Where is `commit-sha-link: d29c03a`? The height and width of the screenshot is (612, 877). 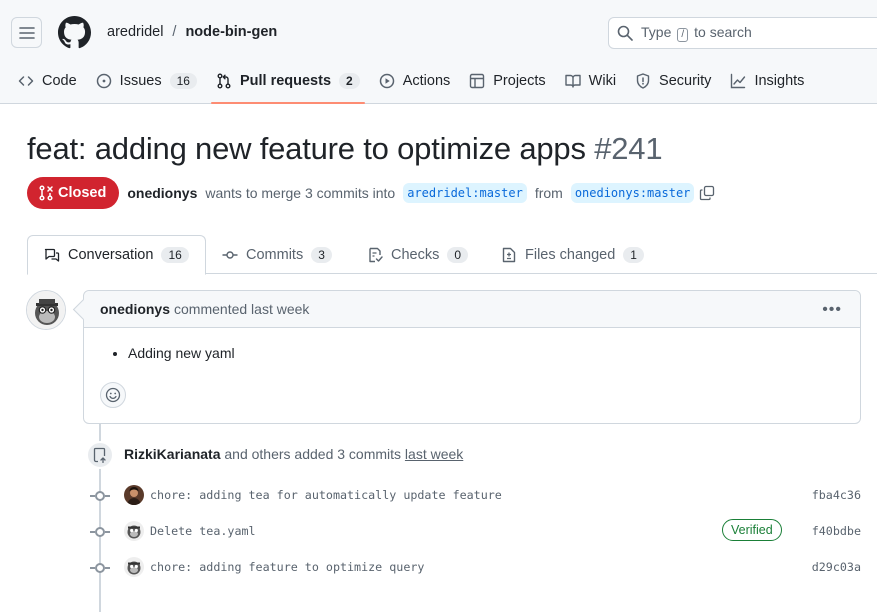 commit-sha-link: d29c03a is located at coordinates (836, 567).